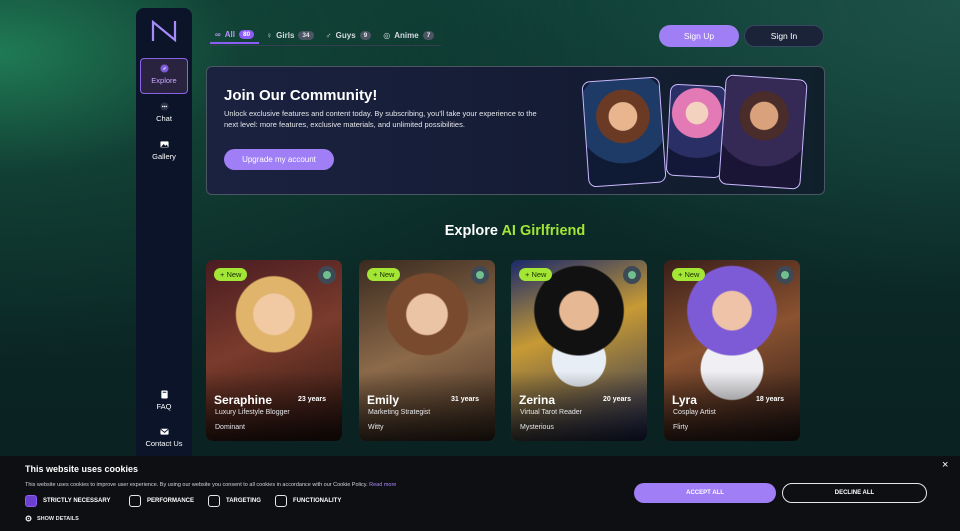 Image resolution: width=960 pixels, height=531 pixels. What do you see at coordinates (382, 485) in the screenshot?
I see `read-more-link: Read more` at bounding box center [382, 485].